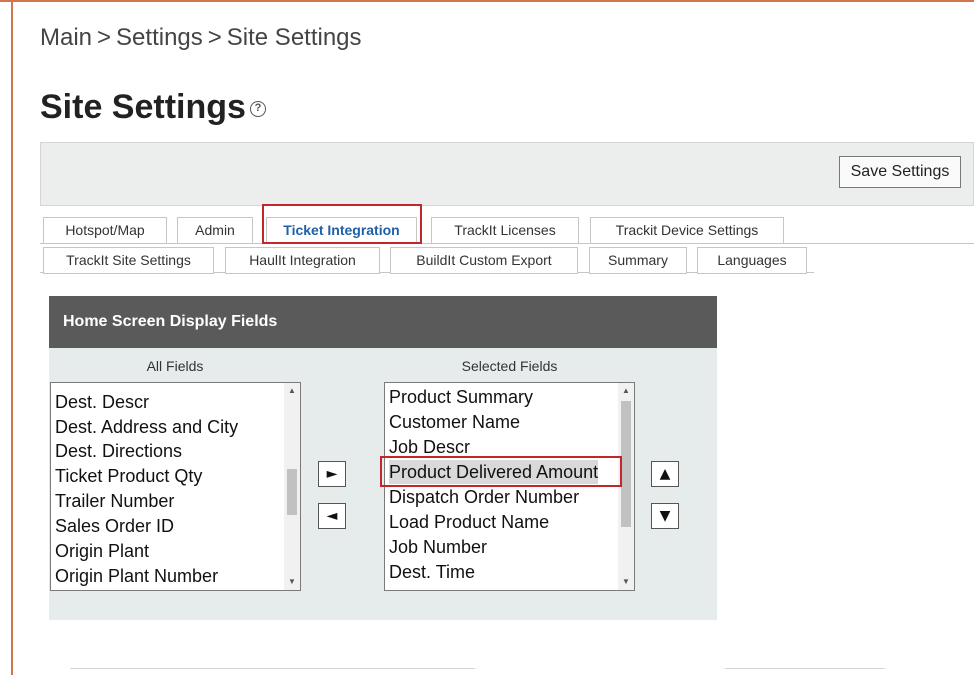  I want to click on list-item: Dest. Address and City, so click(146, 427).